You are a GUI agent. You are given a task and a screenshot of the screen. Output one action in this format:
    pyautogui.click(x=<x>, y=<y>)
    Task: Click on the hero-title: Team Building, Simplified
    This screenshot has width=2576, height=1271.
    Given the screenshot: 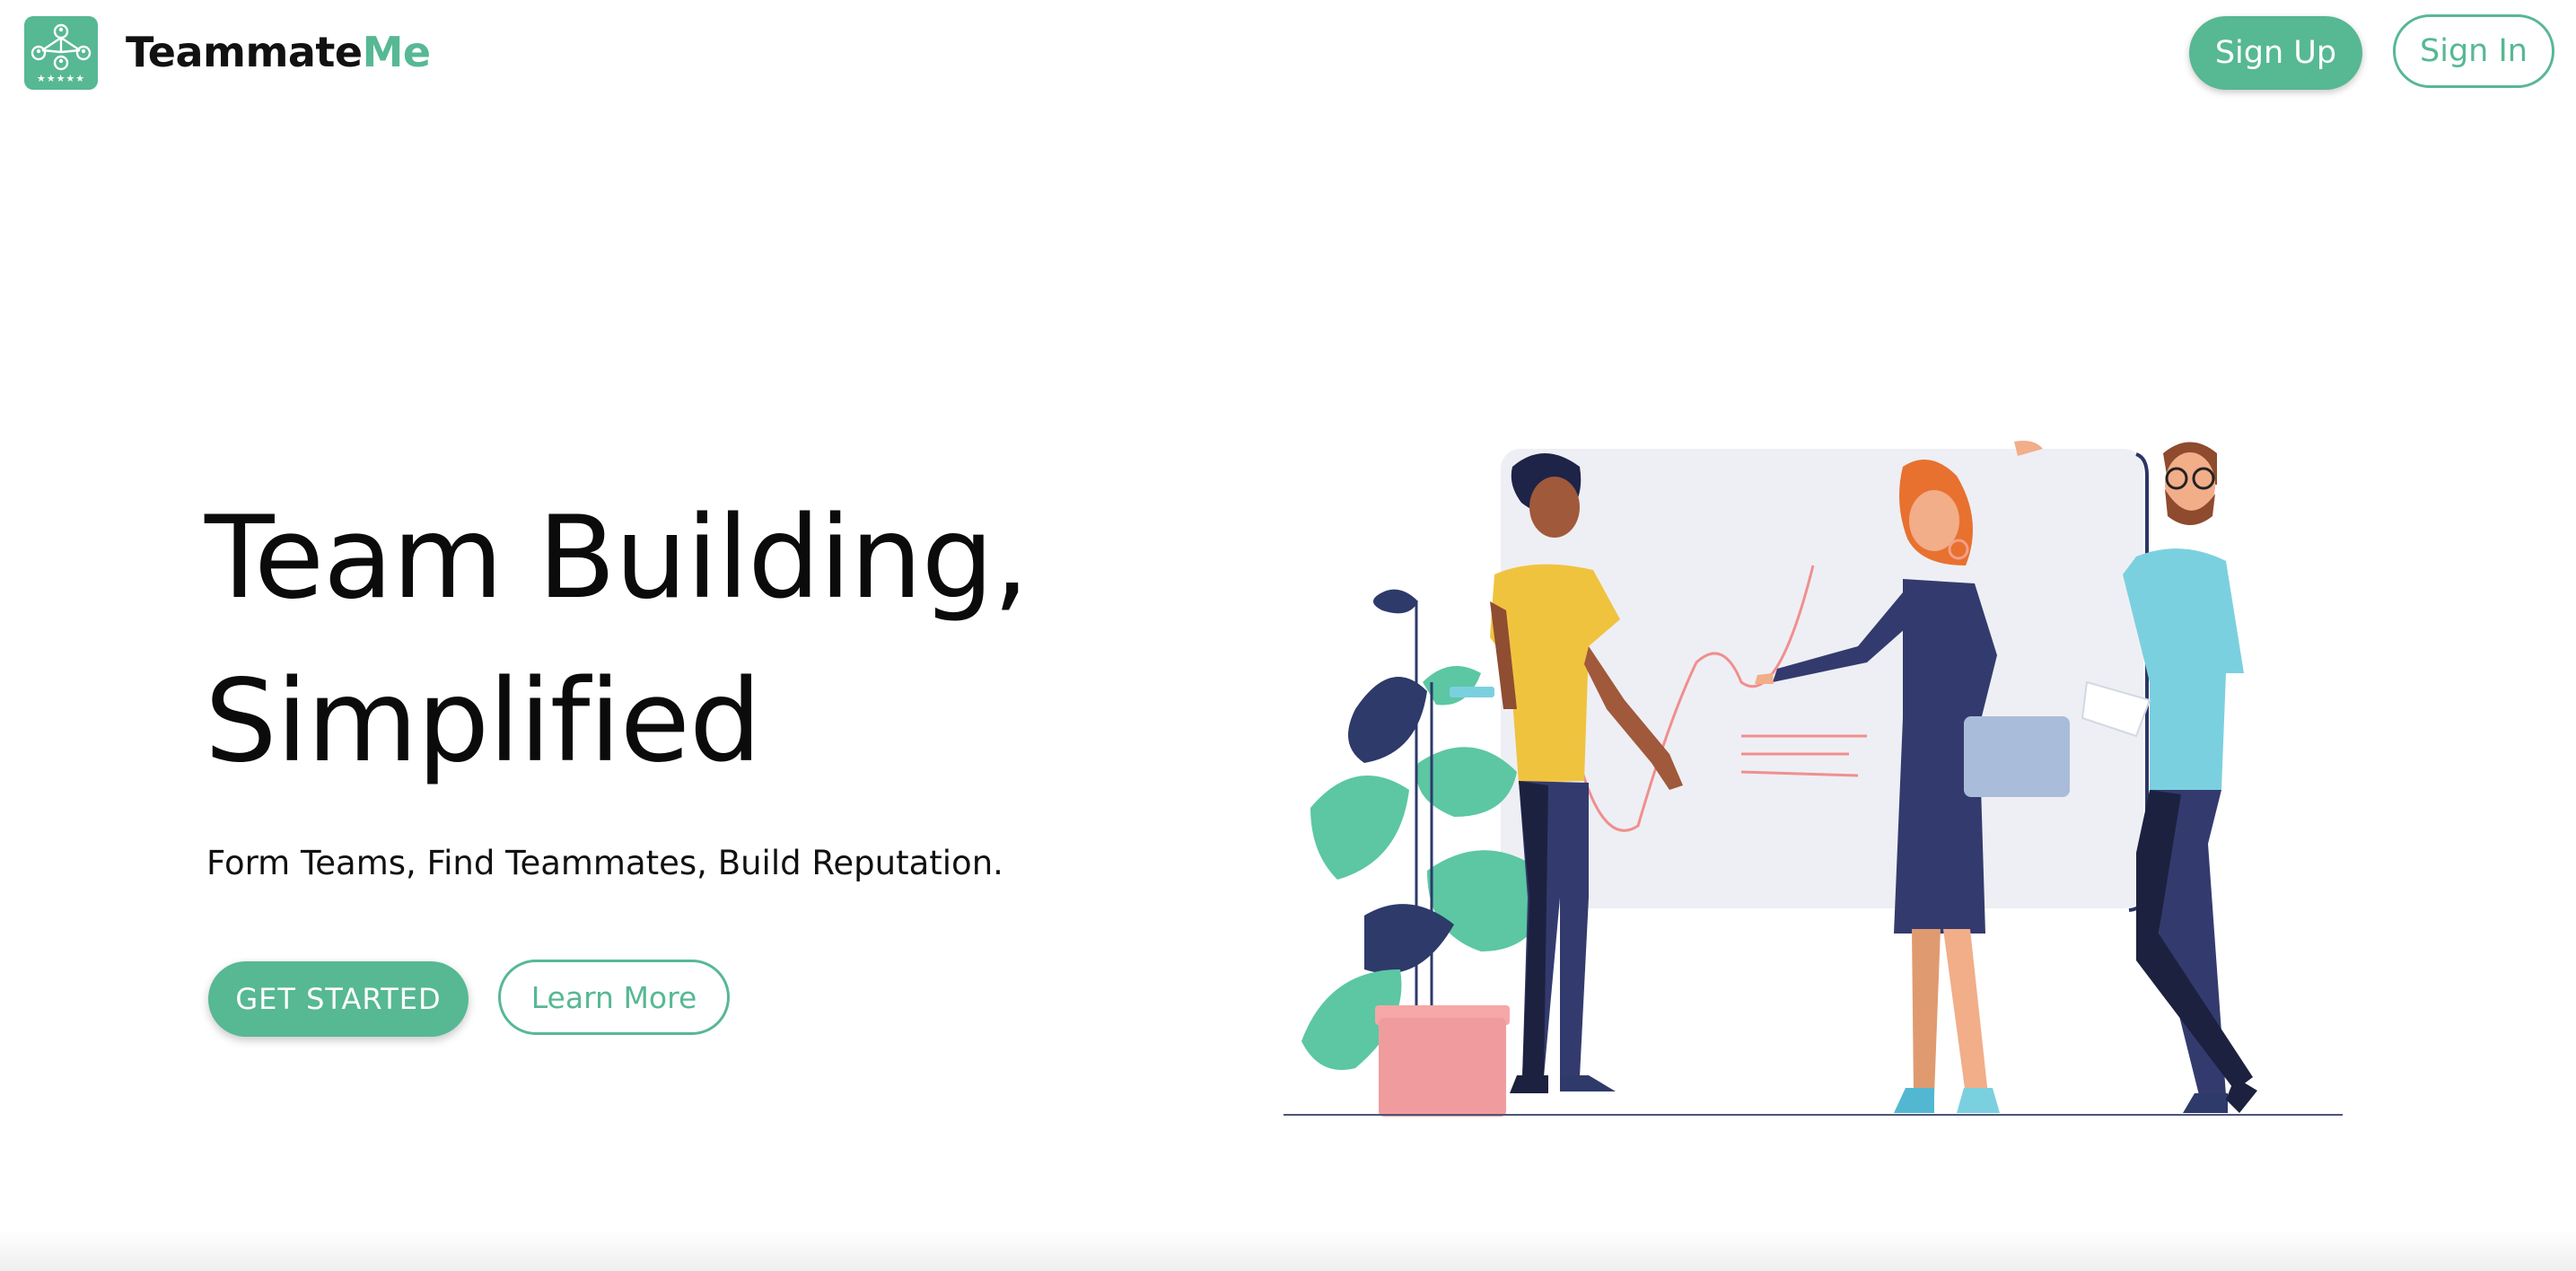 What is the action you would take?
    pyautogui.click(x=698, y=639)
    